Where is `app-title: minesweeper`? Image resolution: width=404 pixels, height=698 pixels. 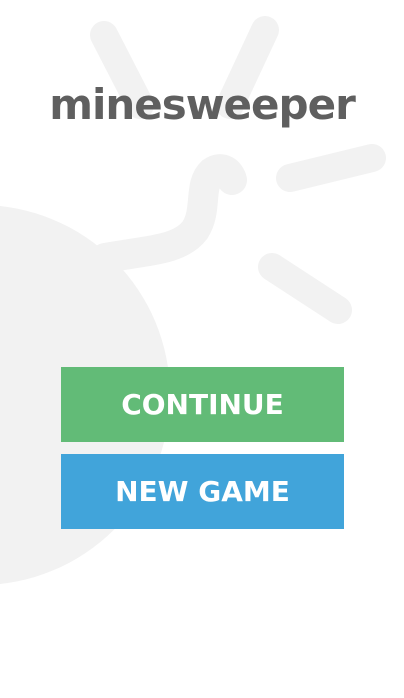
app-title: minesweeper is located at coordinates (202, 104).